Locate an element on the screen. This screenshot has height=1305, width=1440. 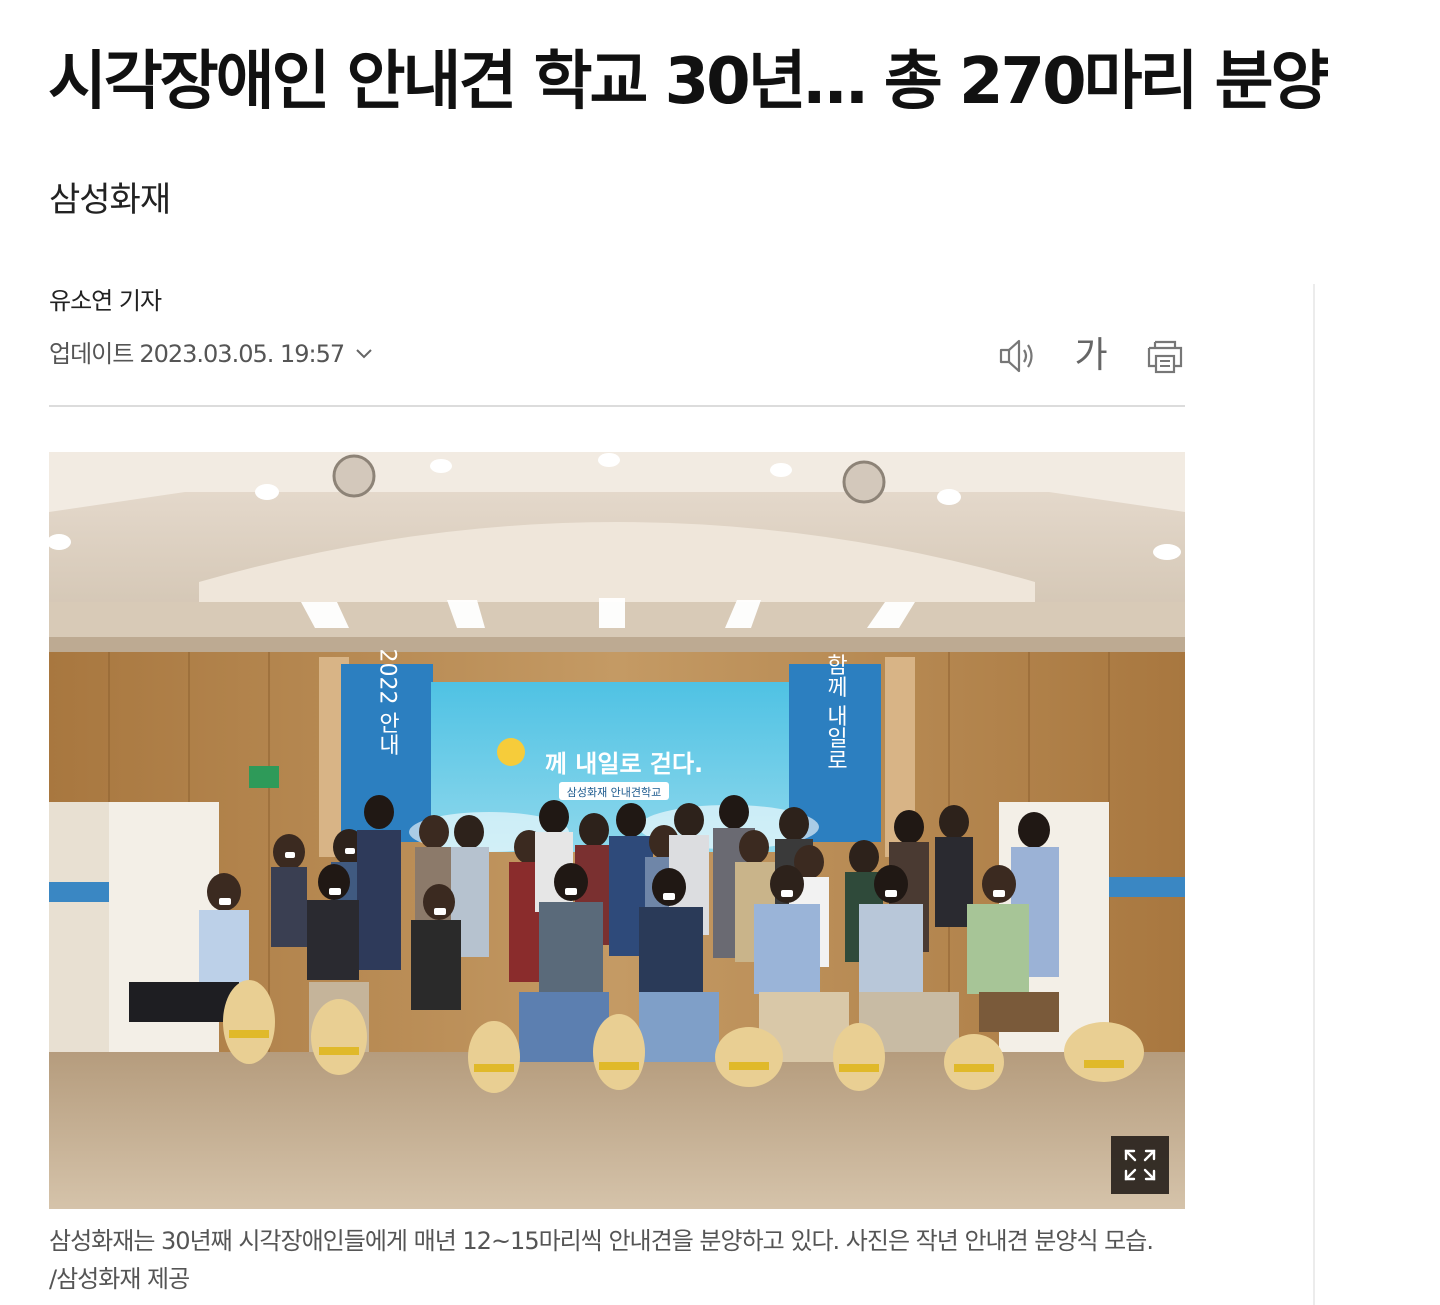
sidebar-divider is located at coordinates (1314, 794).